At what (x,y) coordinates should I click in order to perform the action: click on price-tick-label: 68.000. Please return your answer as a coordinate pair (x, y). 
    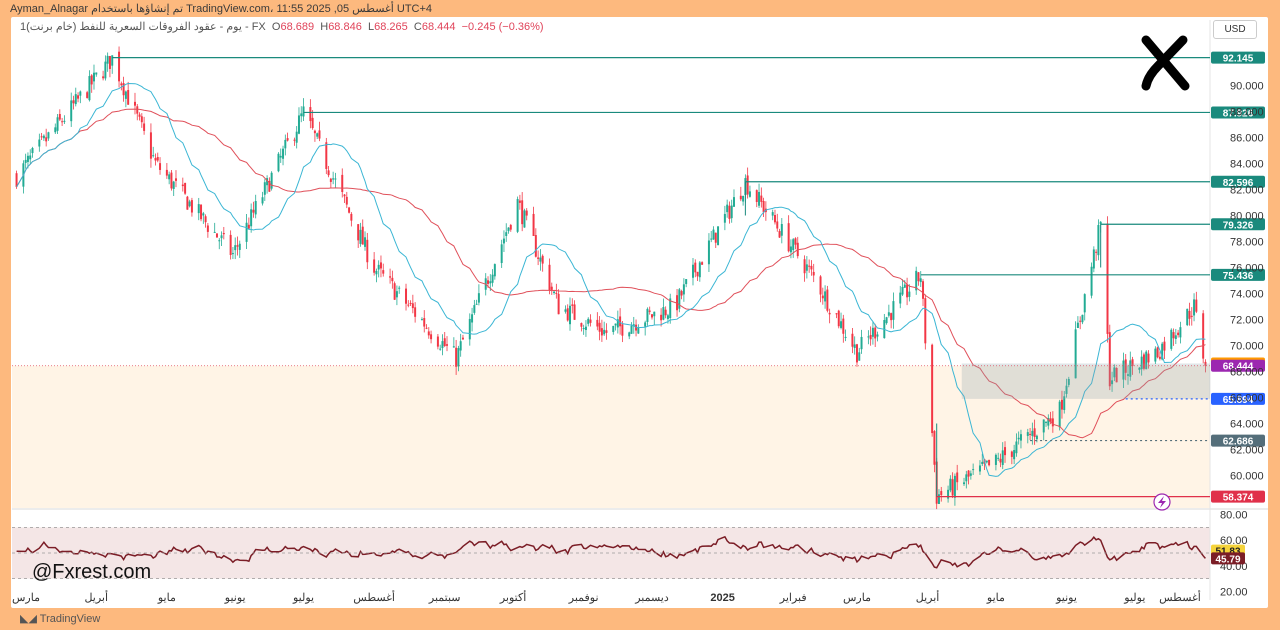
    Looking at the image, I should click on (1247, 373).